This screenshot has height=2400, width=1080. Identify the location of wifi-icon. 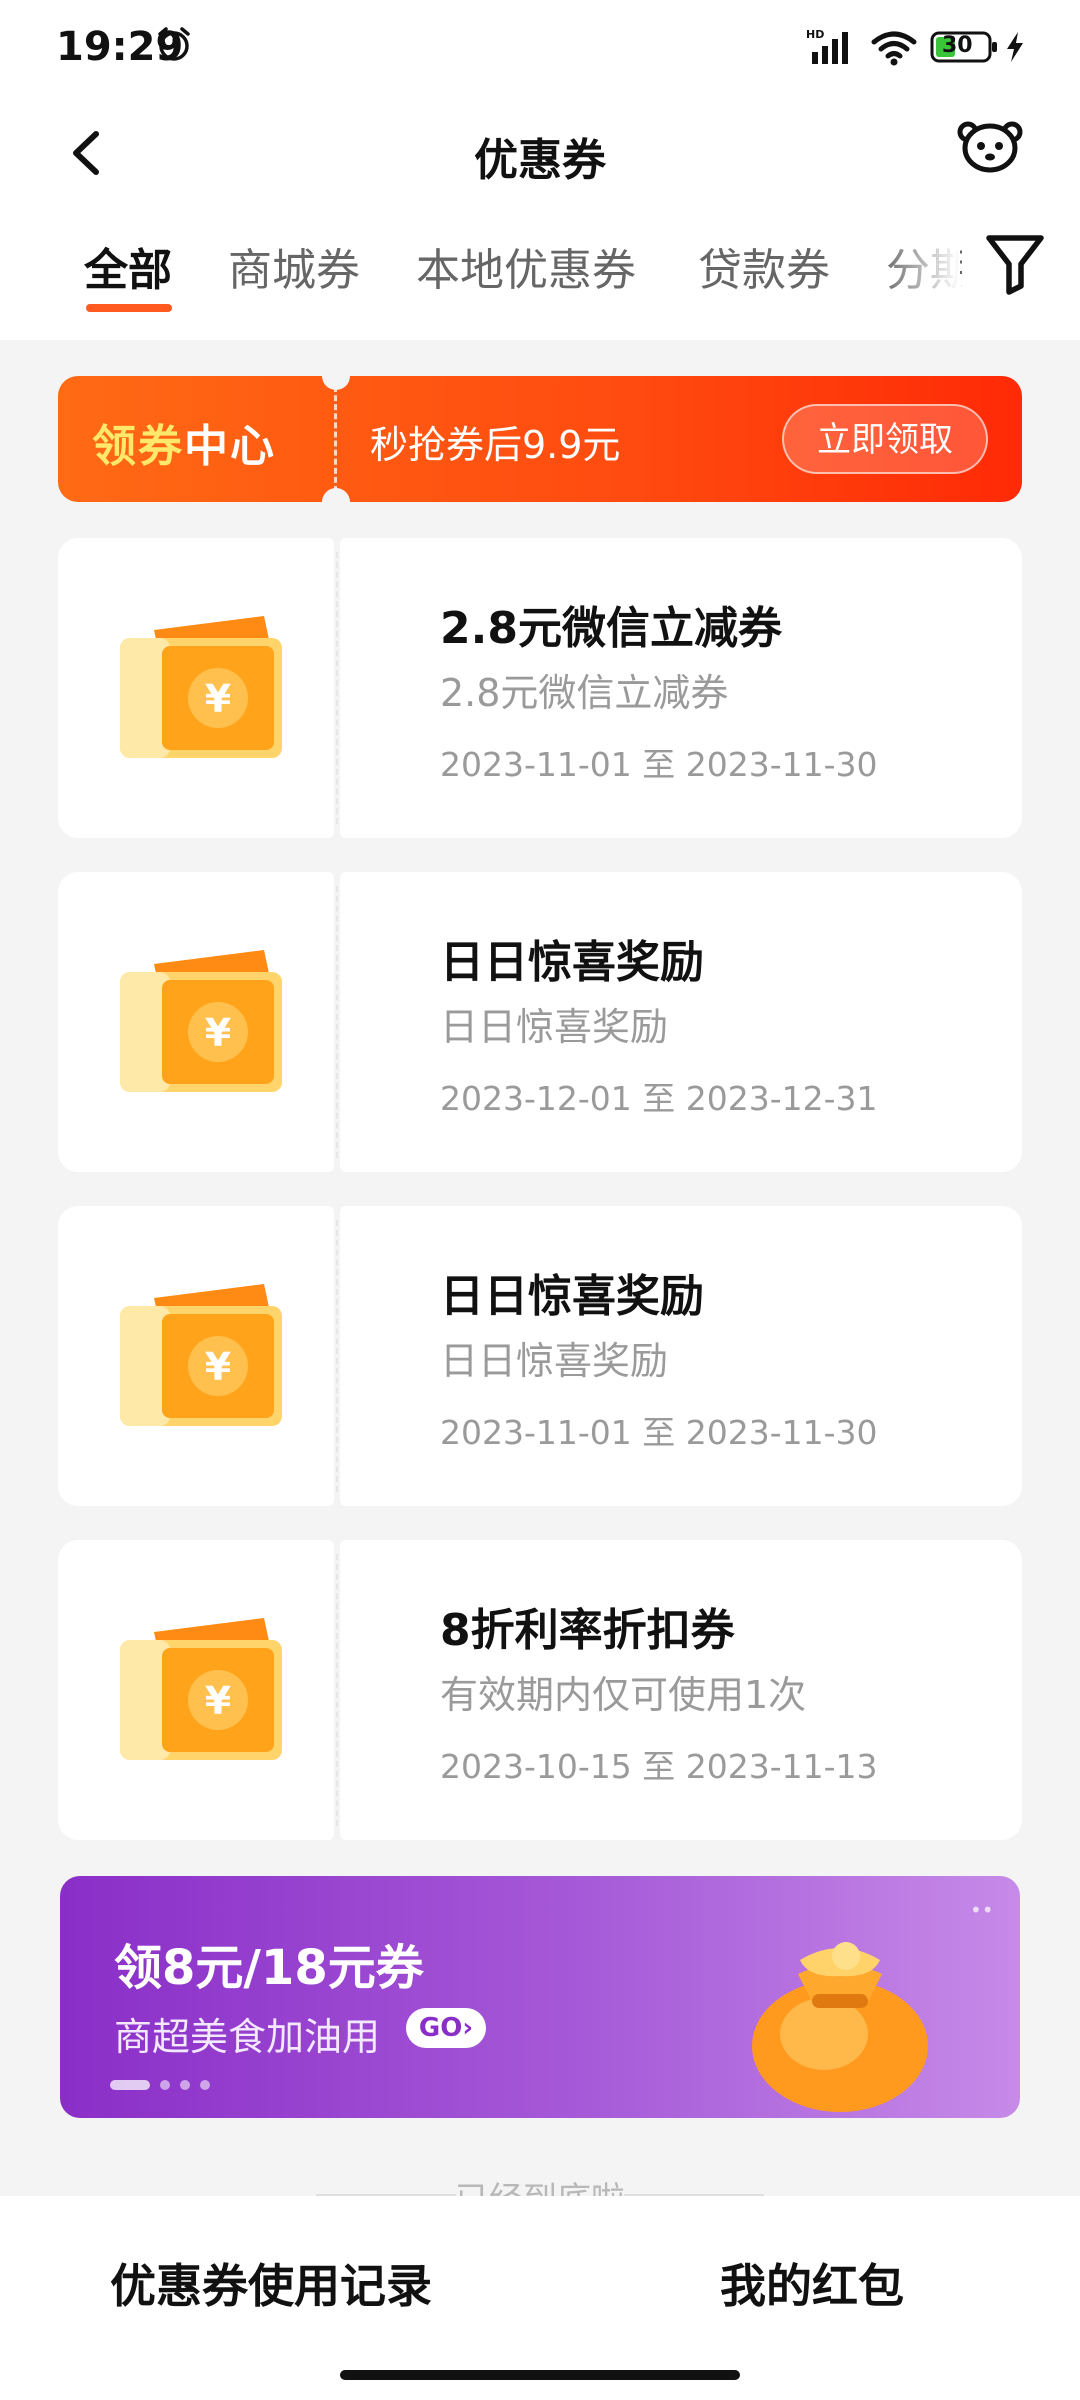
(894, 48).